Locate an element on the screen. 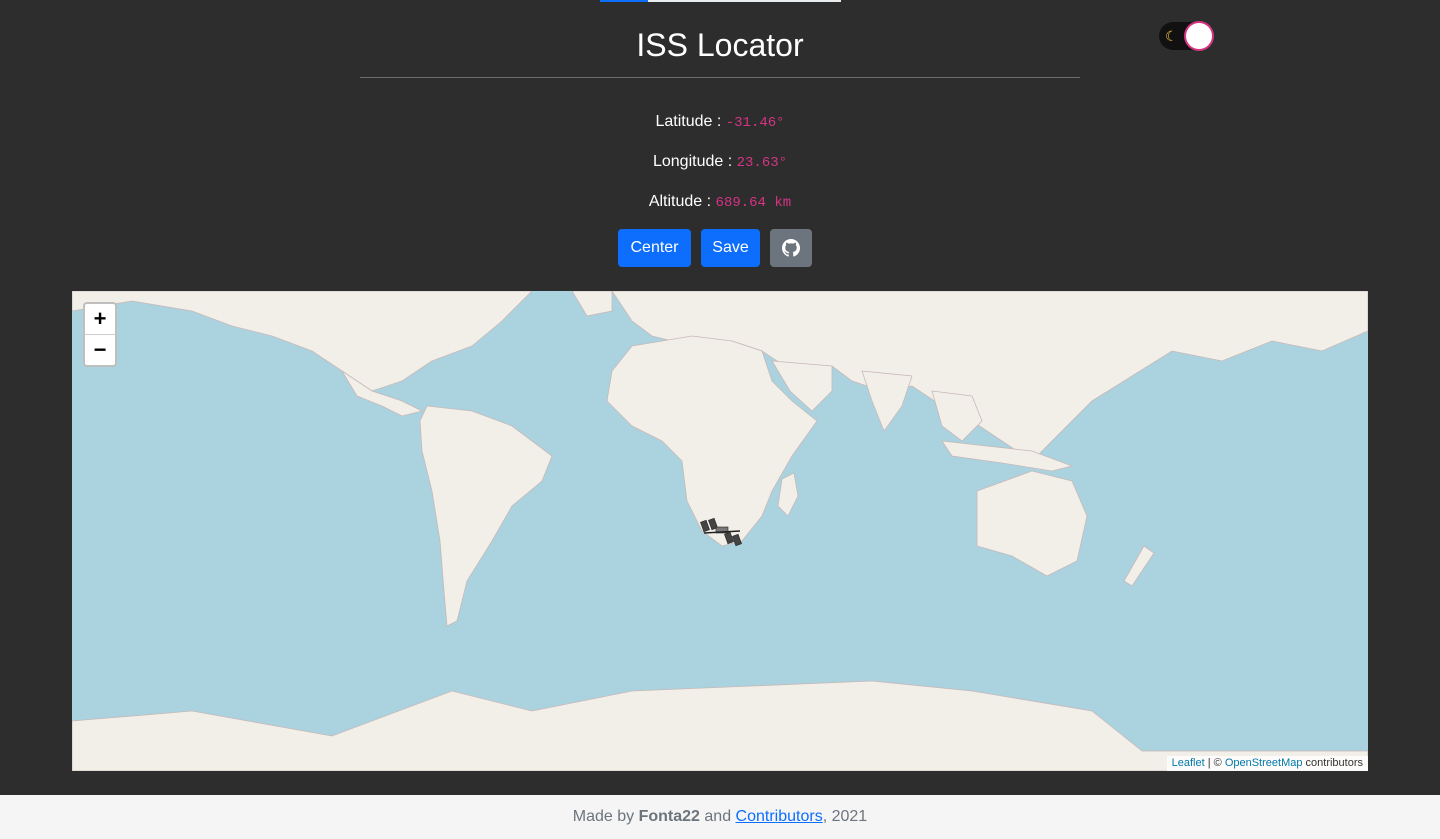 Image resolution: width=1440 pixels, height=839 pixels. center-button: Center is located at coordinates (654, 248).